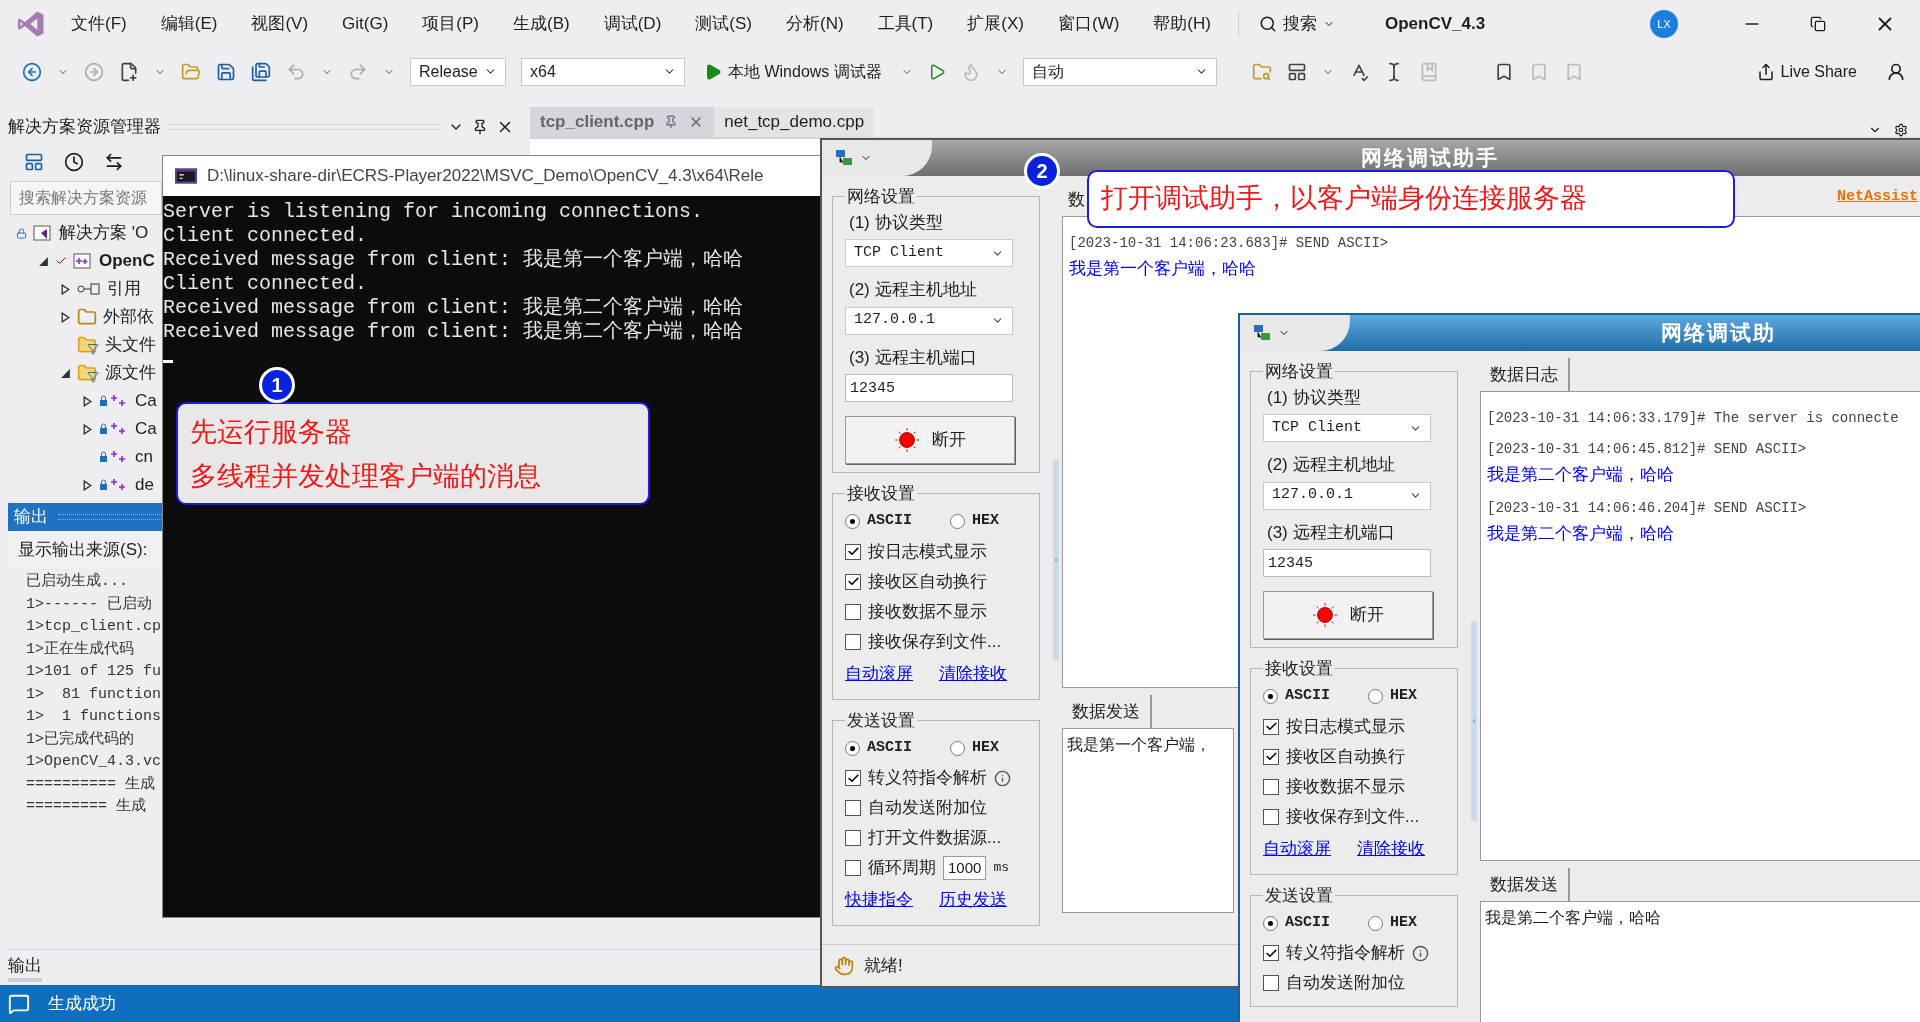 The width and height of the screenshot is (1920, 1022). What do you see at coordinates (280, 24) in the screenshot?
I see `menu-item: 视图(V)` at bounding box center [280, 24].